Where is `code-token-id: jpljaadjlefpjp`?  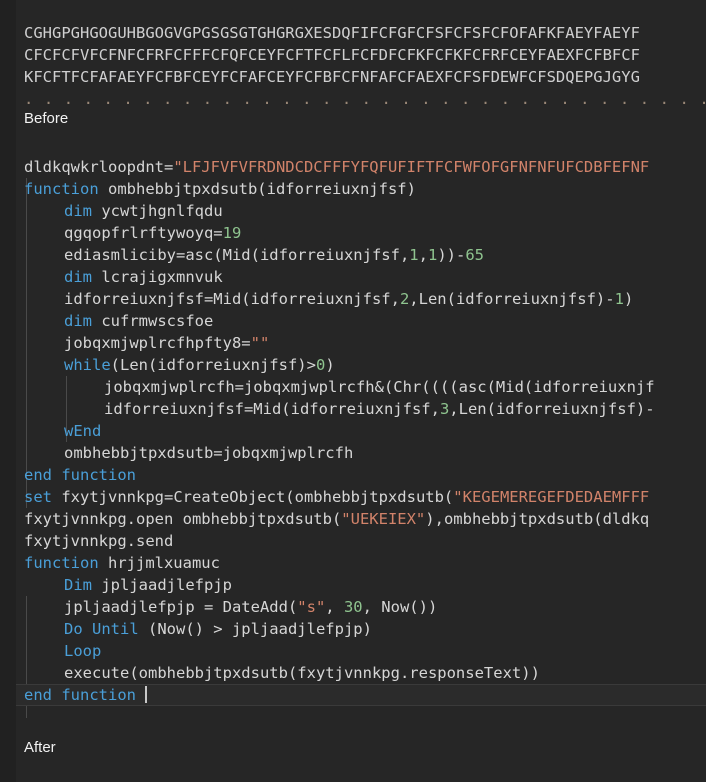
code-token-id: jpljaadjlefpjp is located at coordinates (162, 585).